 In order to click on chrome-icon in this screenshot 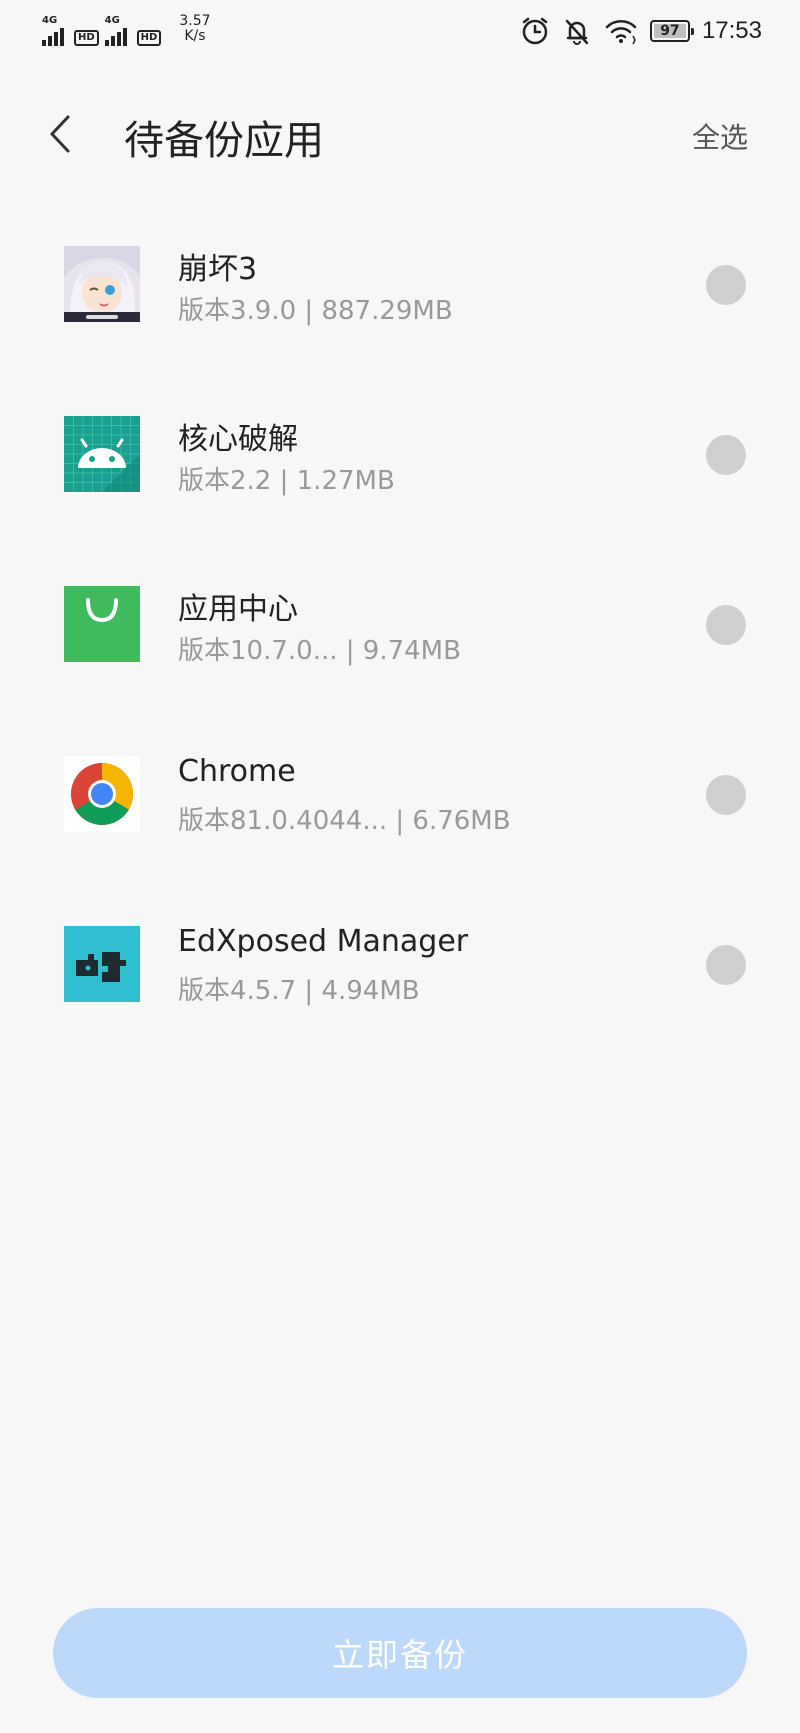, I will do `click(102, 794)`.